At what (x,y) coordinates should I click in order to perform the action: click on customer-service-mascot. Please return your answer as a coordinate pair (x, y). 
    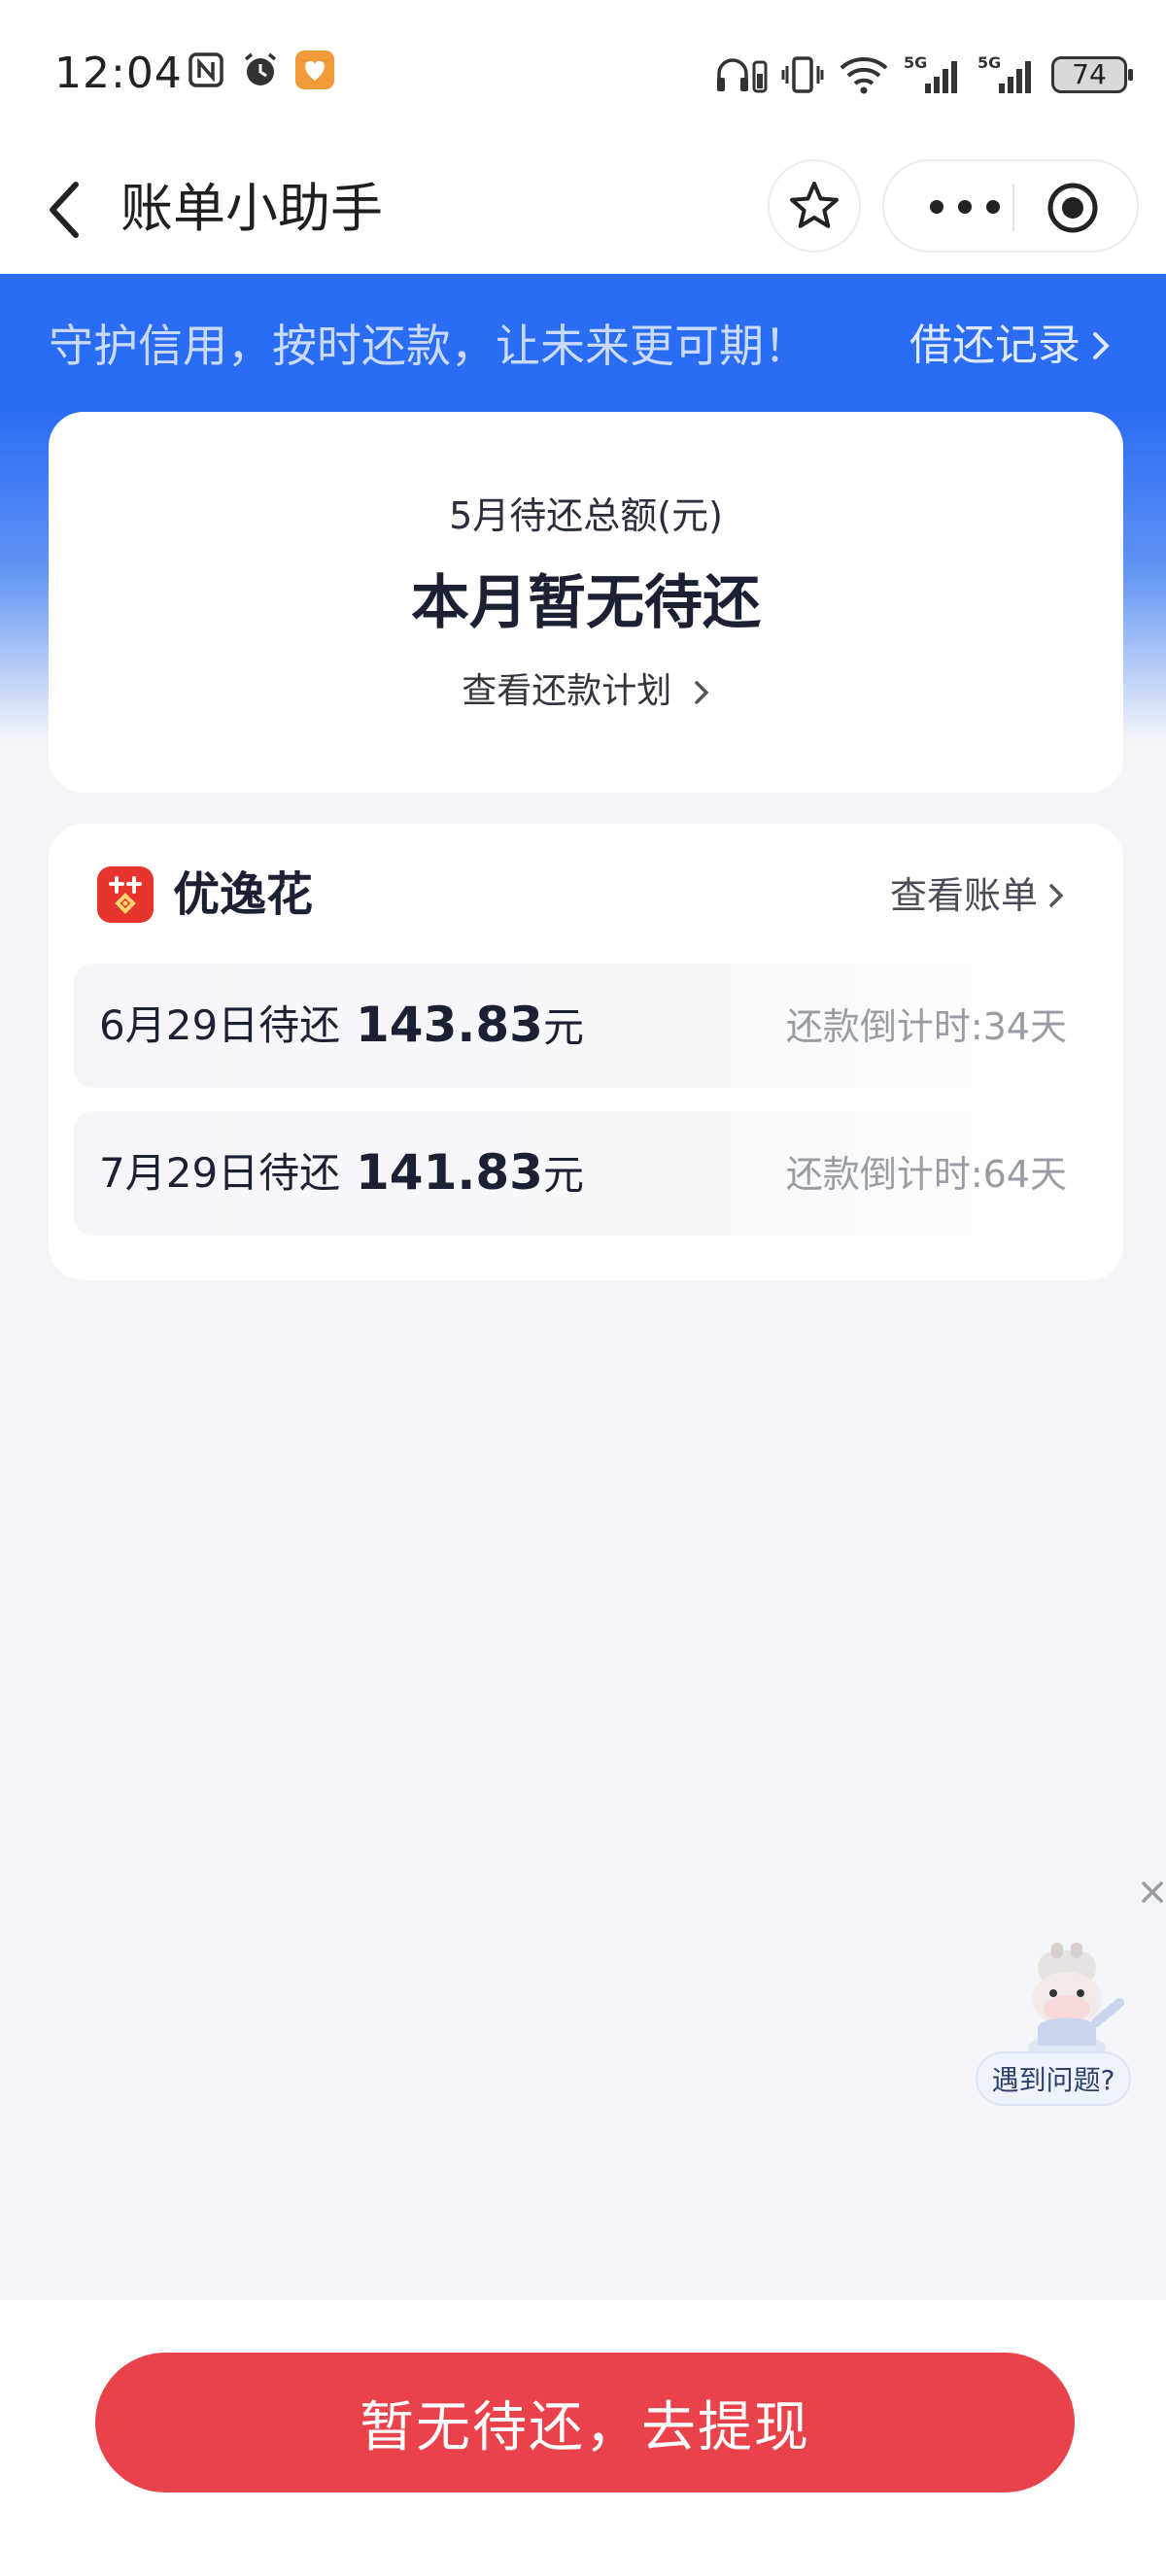
    Looking at the image, I should click on (1067, 2003).